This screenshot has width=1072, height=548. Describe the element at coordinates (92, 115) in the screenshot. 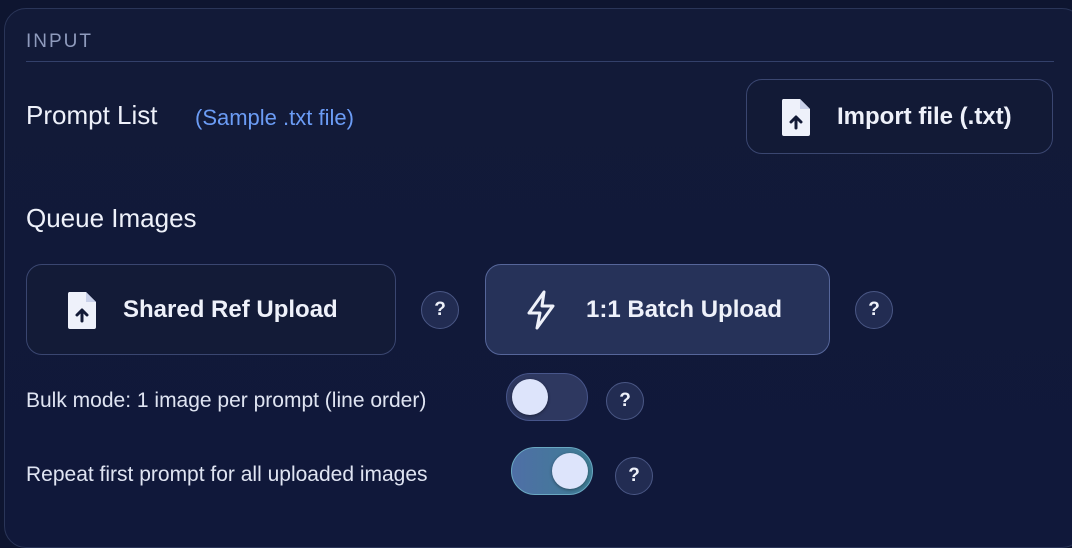

I see `prompt-list-label: Prompt List` at that location.